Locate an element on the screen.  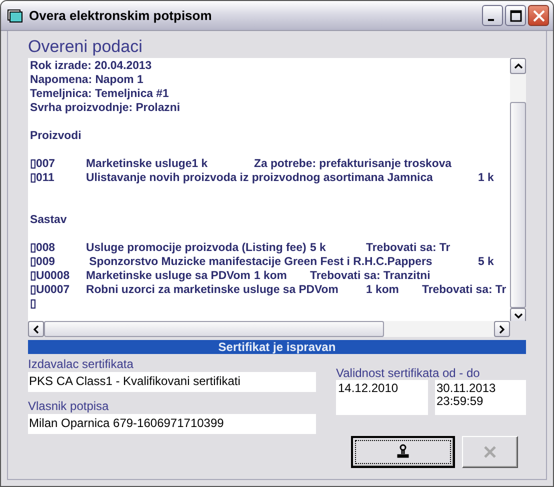
field-label: Vlasnik potpisa is located at coordinates (69, 406).